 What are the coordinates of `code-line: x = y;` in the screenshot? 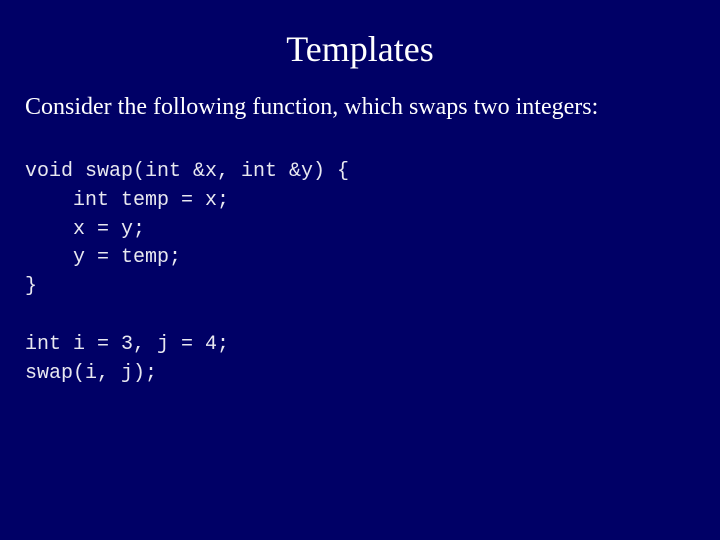 It's located at (85, 229).